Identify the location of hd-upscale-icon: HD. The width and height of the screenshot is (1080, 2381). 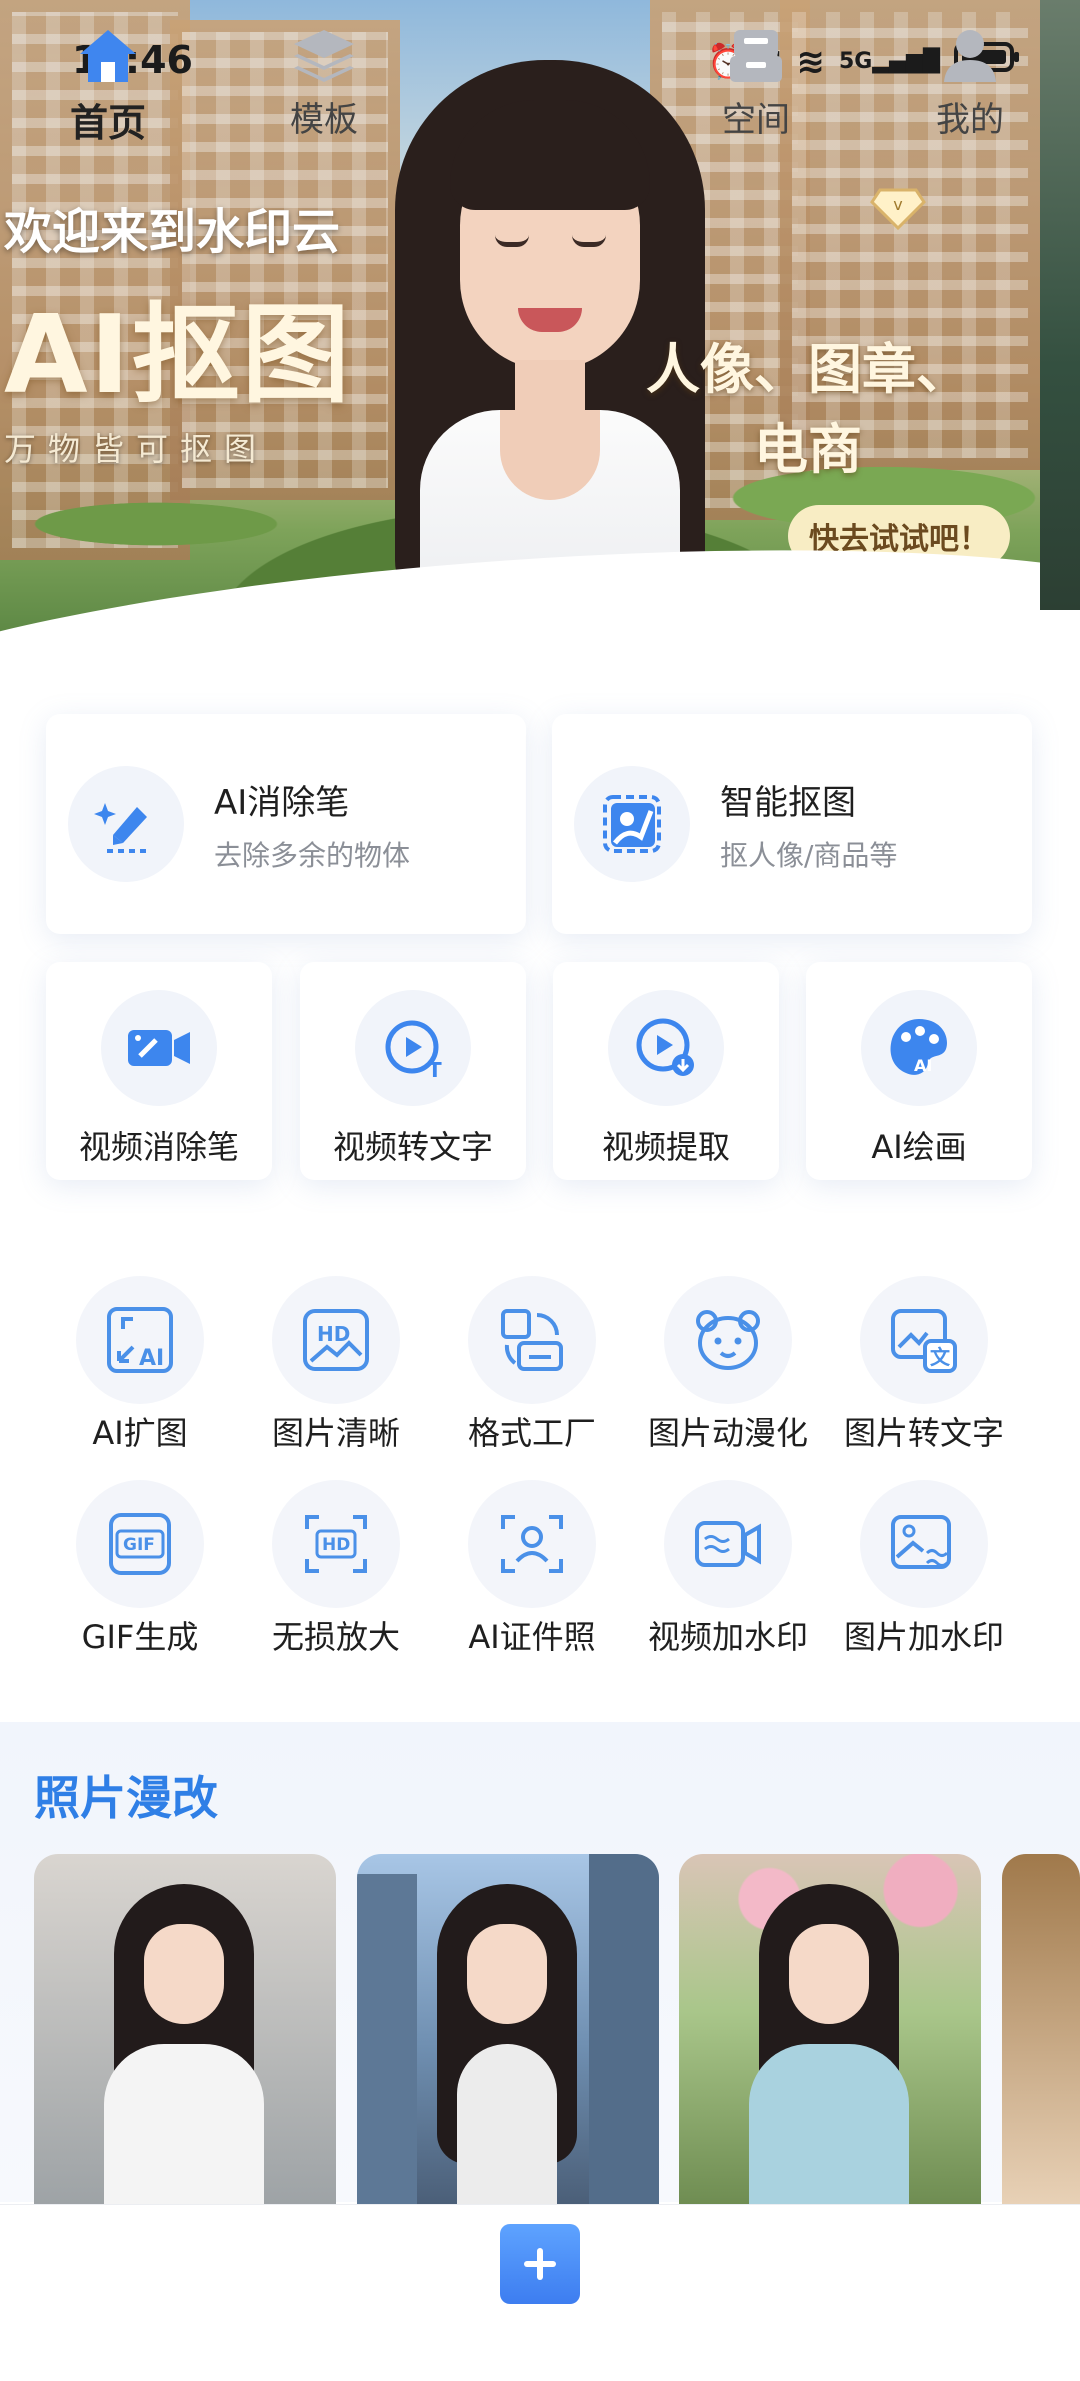
(336, 1544).